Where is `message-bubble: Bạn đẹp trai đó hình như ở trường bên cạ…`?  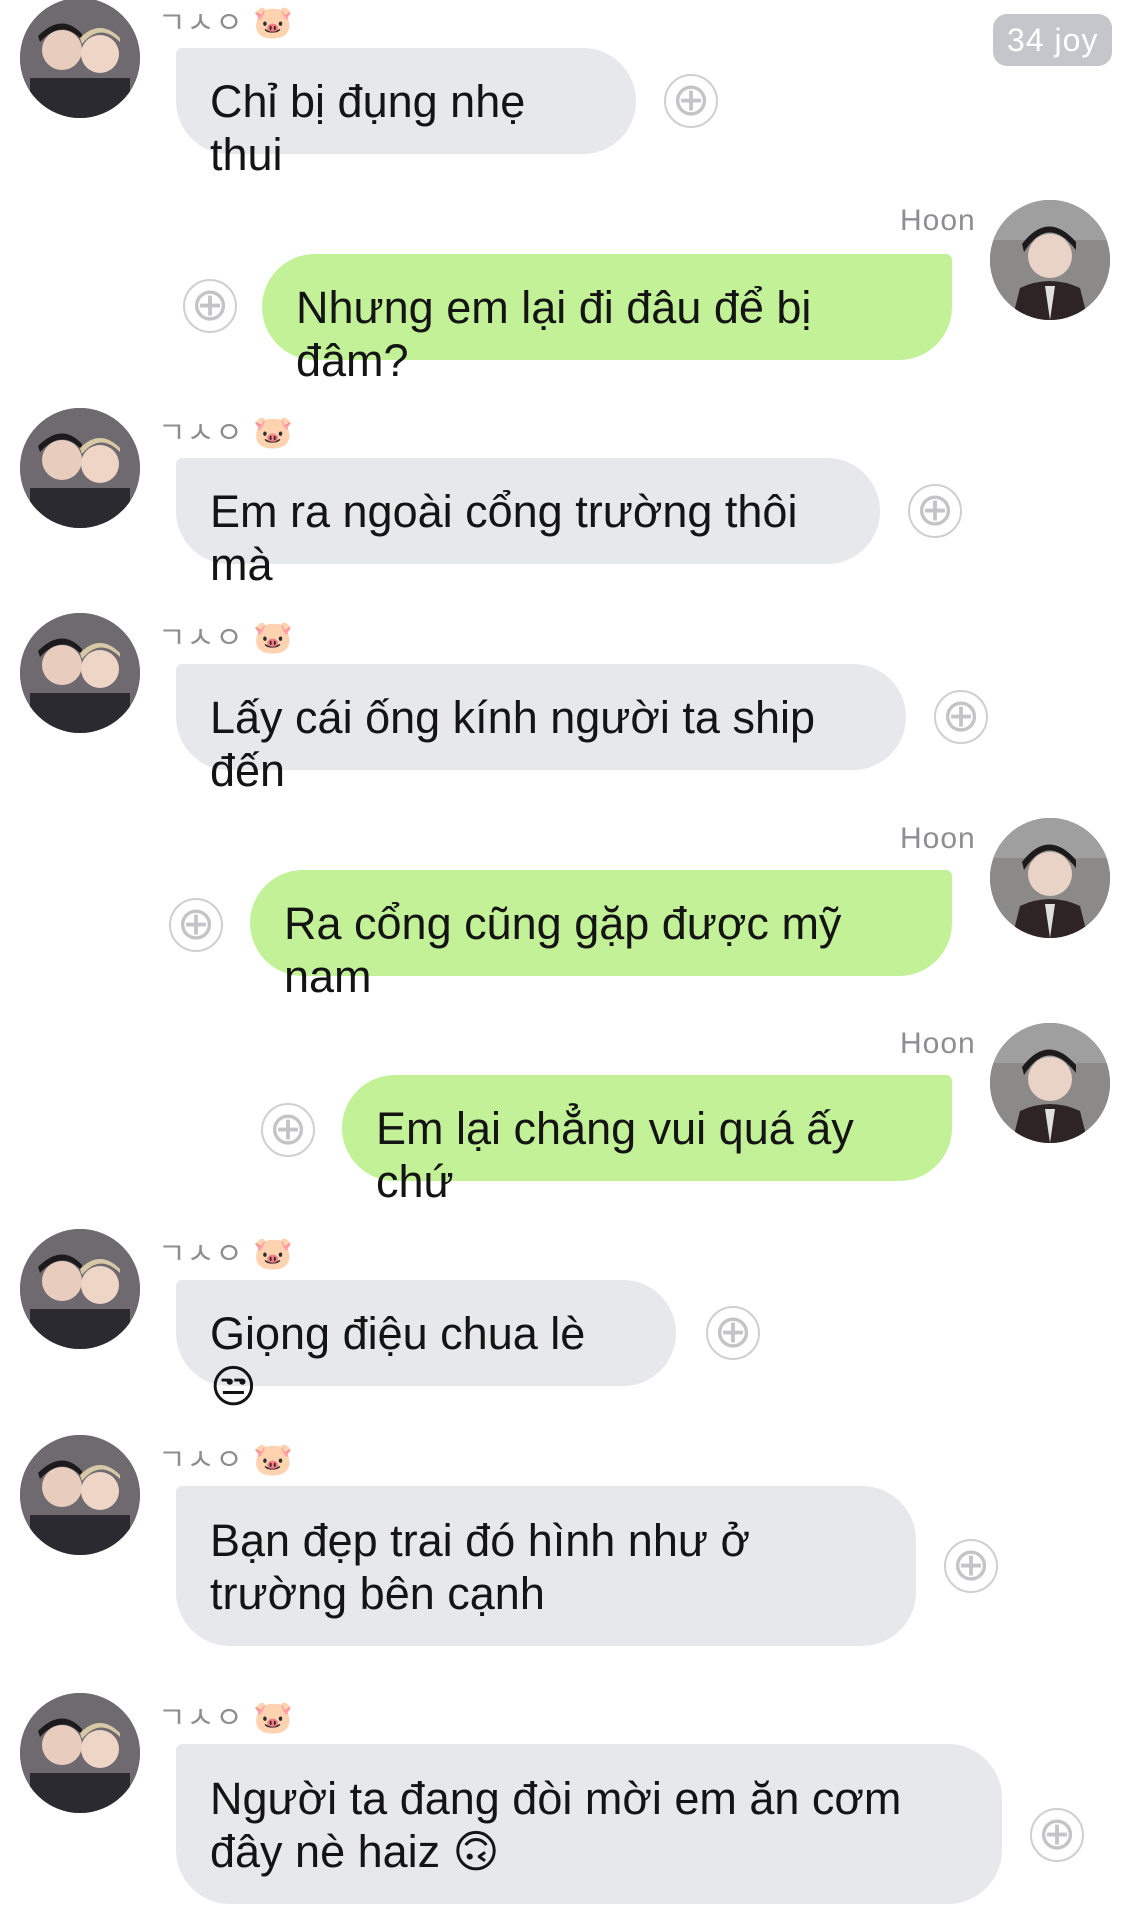
message-bubble: Bạn đẹp trai đó hình như ở trường bên cạ… is located at coordinates (546, 1566).